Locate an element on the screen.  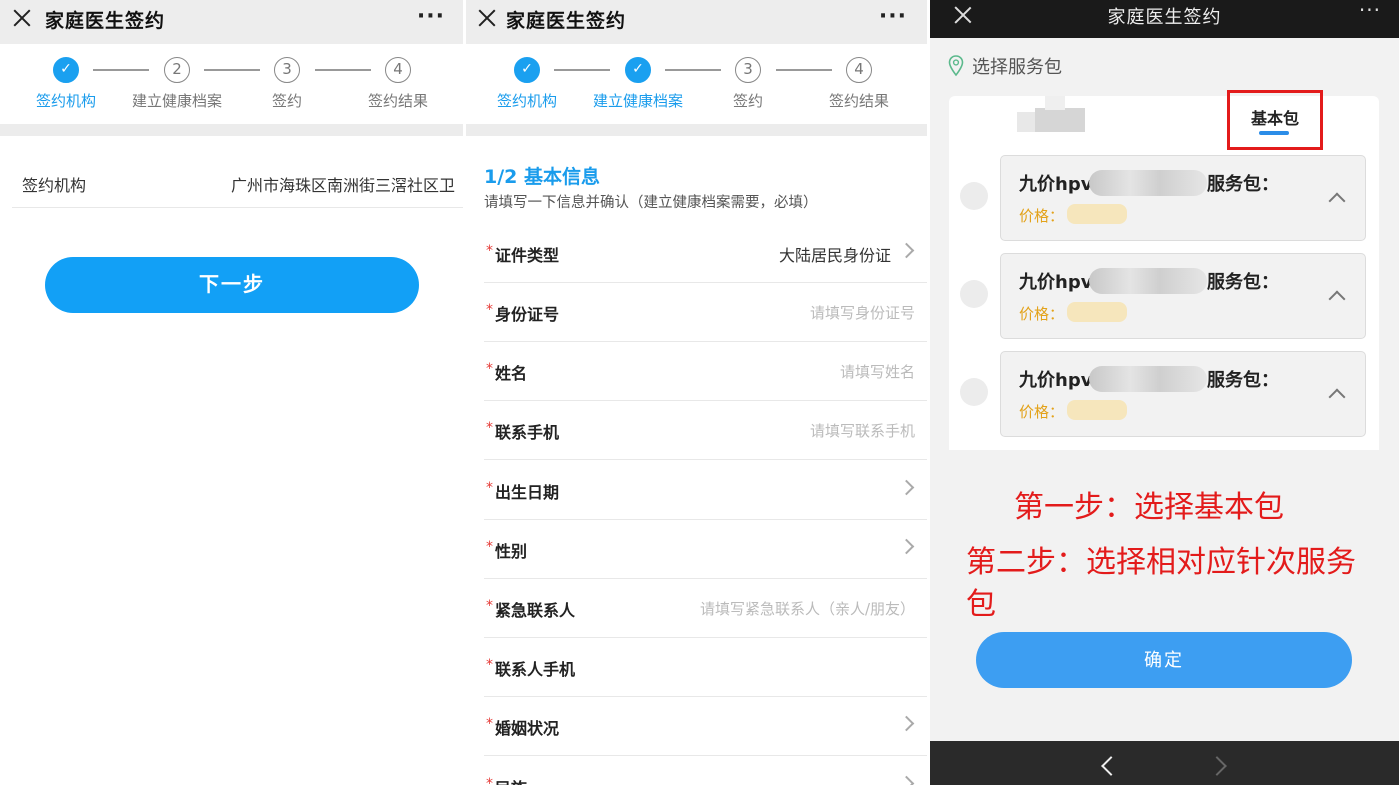
step-label: 建立健康档案 is located at coordinates (176, 101).